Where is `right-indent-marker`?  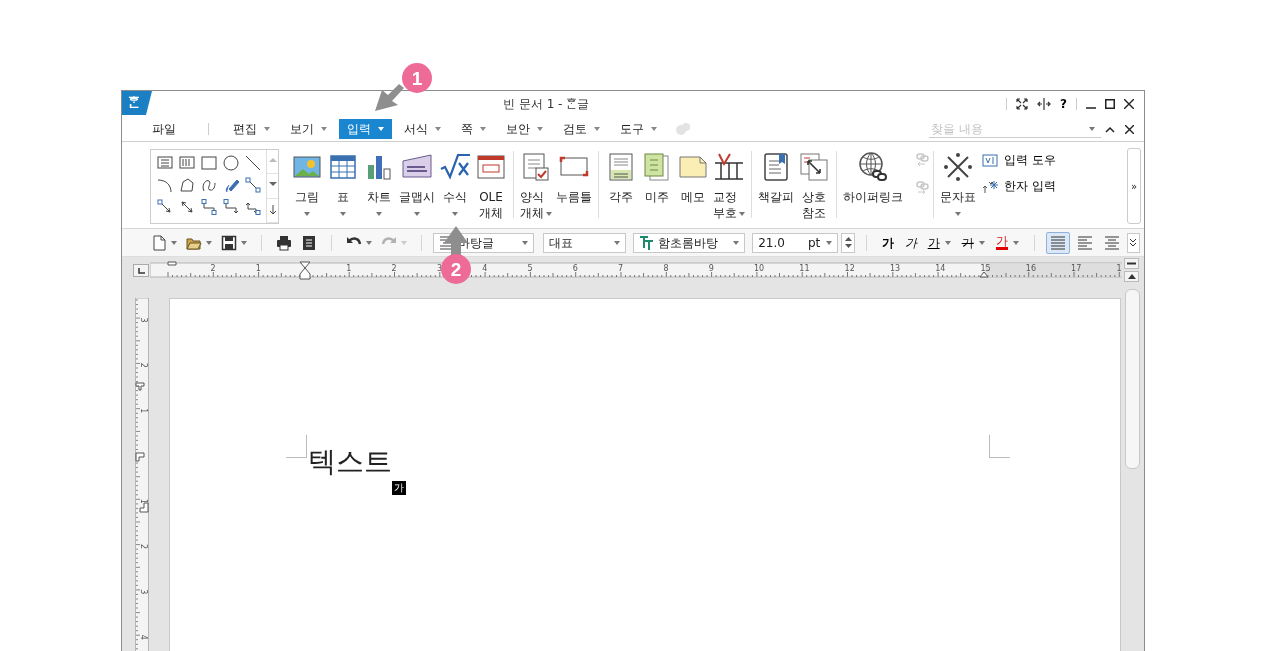
right-indent-marker is located at coordinates (984, 274).